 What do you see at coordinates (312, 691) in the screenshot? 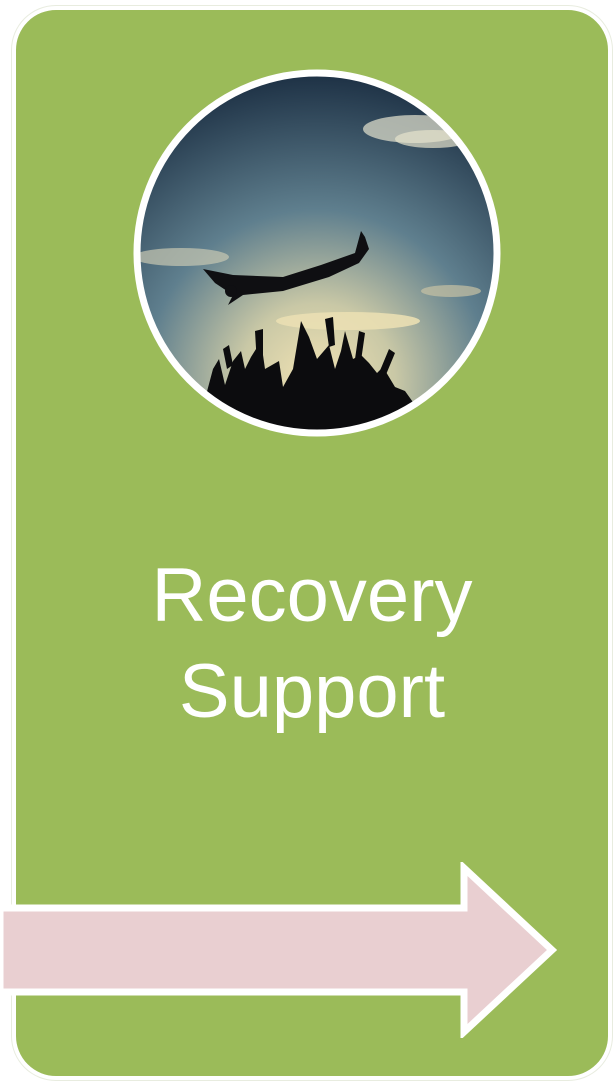
I see `title-line-2: Support` at bounding box center [312, 691].